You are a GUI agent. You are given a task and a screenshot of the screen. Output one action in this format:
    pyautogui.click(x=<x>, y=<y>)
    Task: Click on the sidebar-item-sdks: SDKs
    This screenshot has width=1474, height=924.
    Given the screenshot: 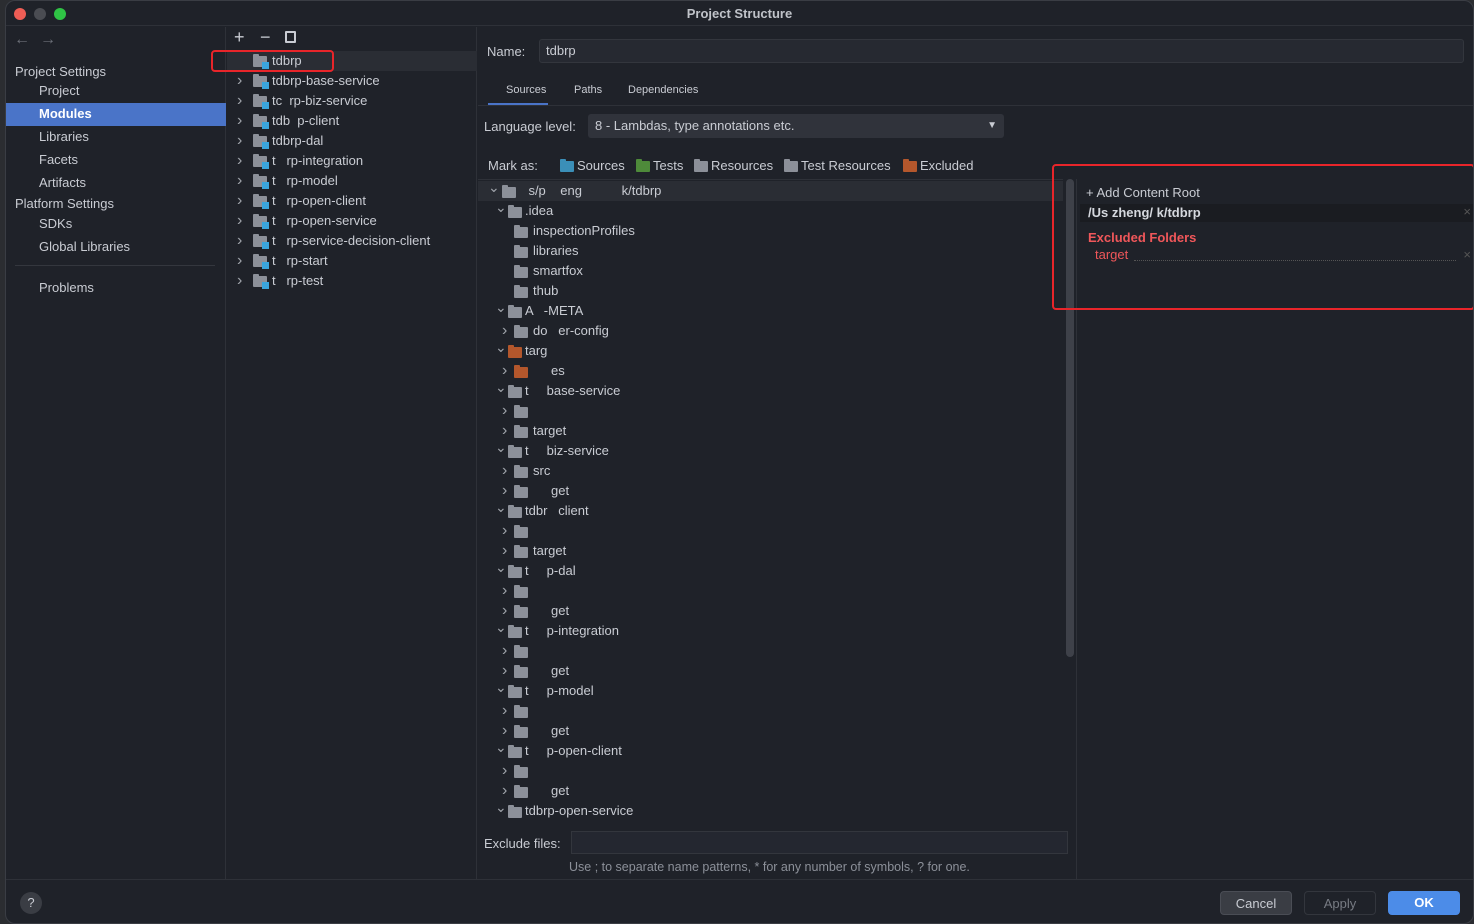 What is the action you would take?
    pyautogui.click(x=116, y=224)
    